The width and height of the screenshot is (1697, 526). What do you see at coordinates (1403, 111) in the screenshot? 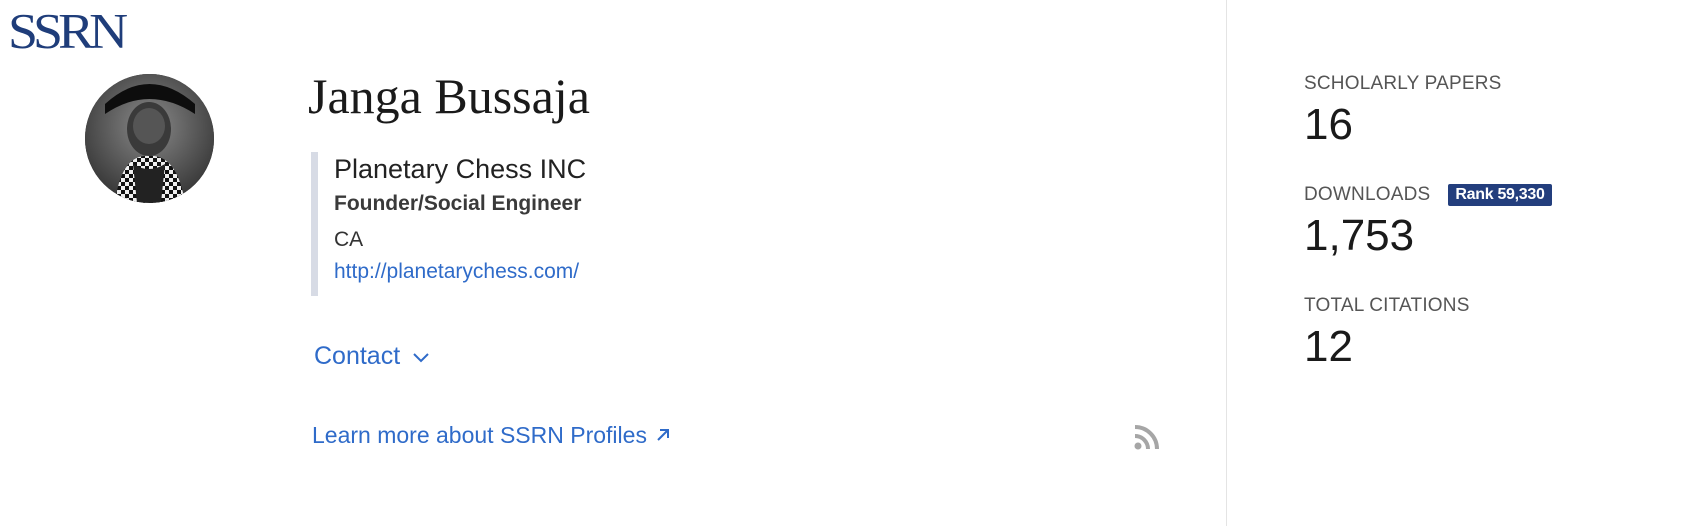
I see `stat-scholarly-papers: SCHOLARLY PAPERS 16` at bounding box center [1403, 111].